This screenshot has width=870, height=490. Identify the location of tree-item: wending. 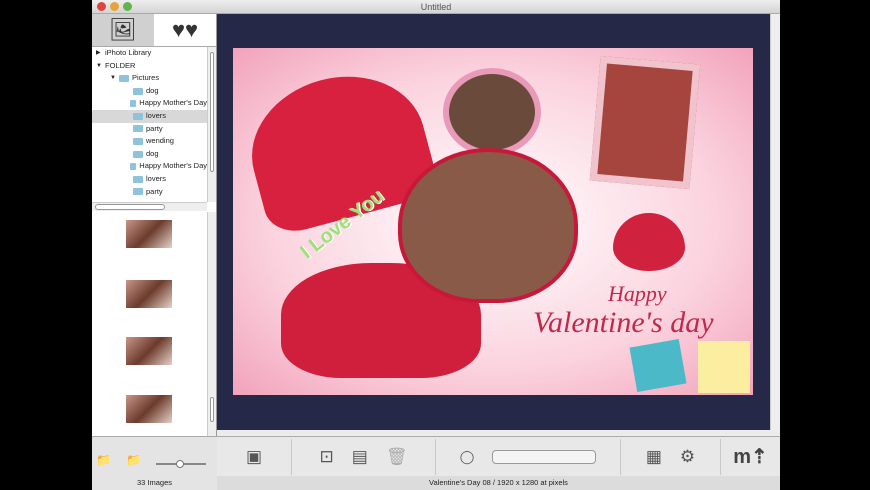
(149, 141).